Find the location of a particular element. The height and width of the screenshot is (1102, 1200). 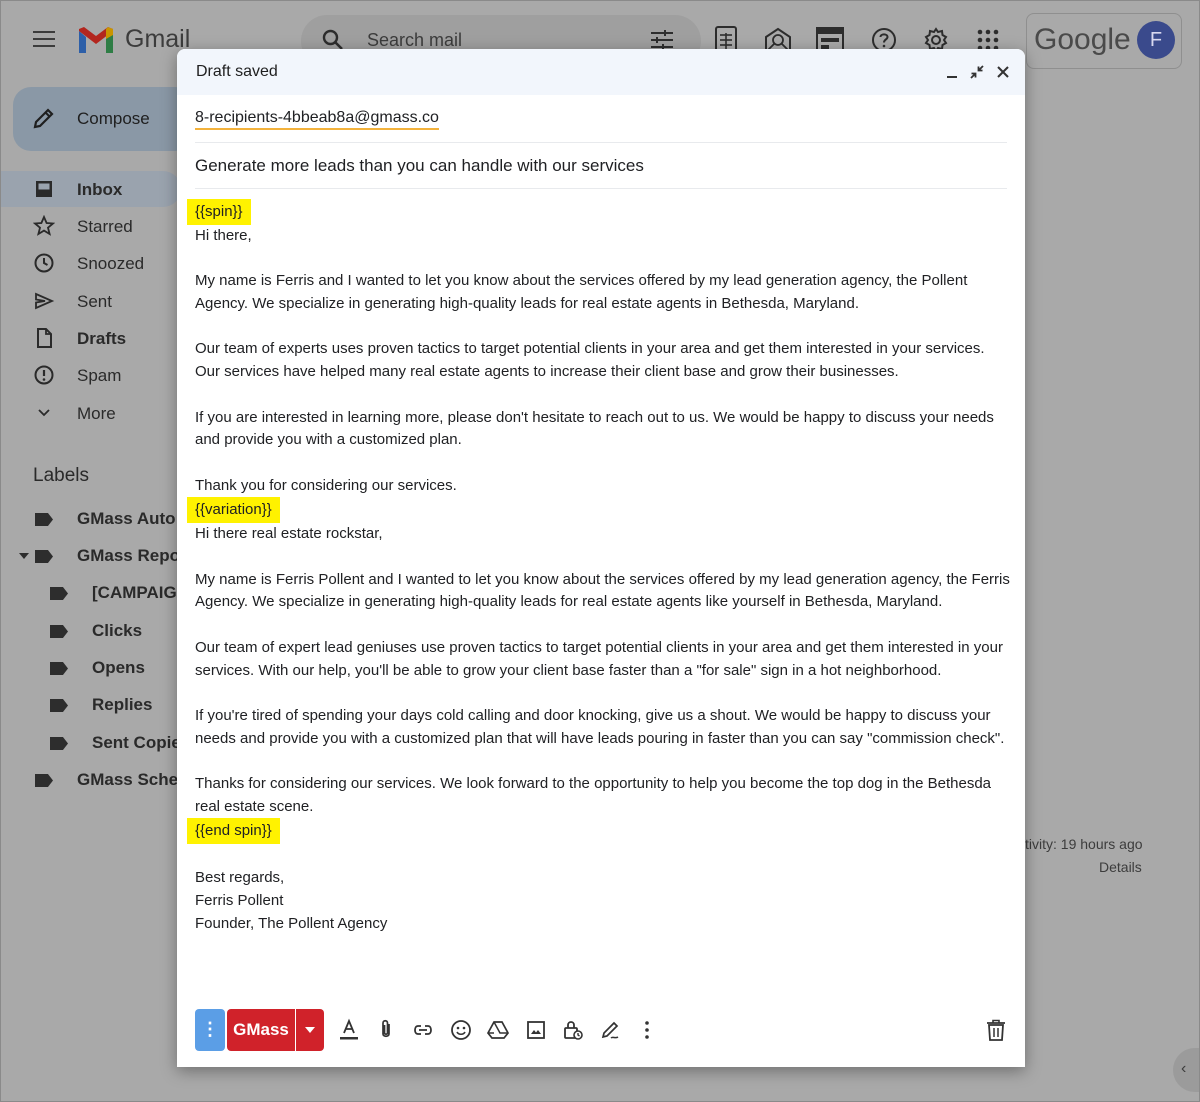

minimize-icon is located at coordinates (952, 72).